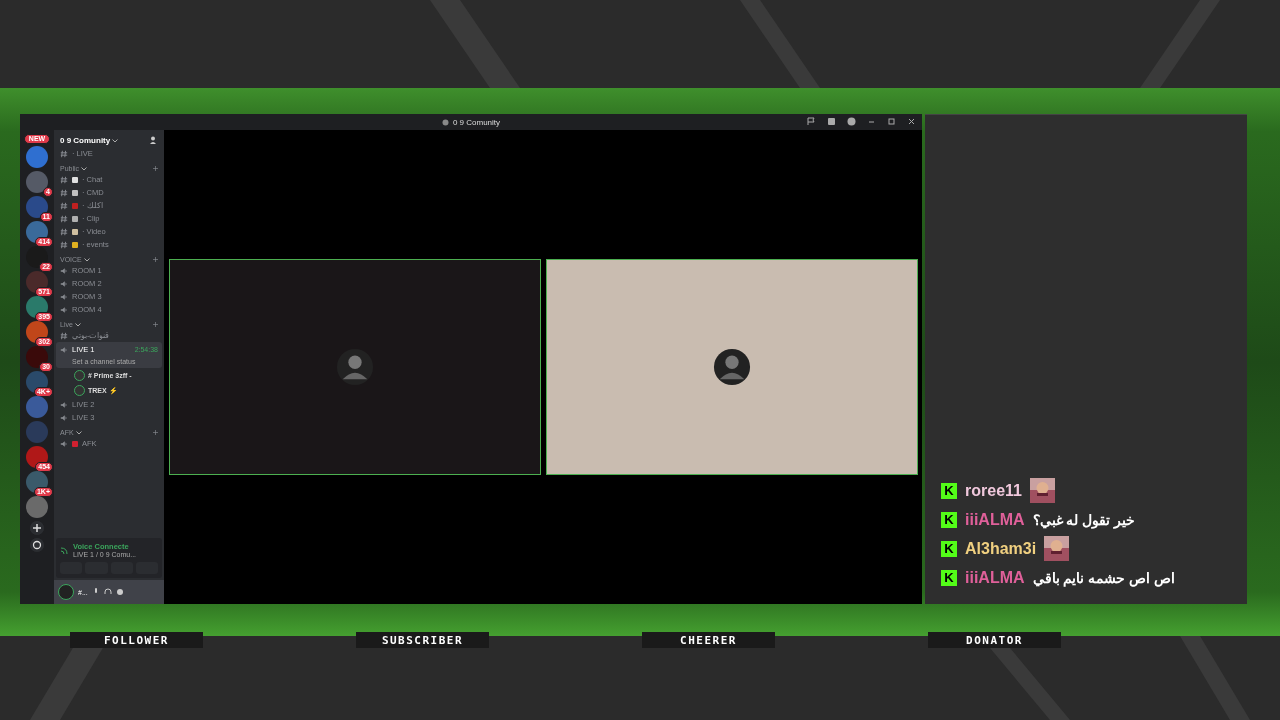 The height and width of the screenshot is (720, 1280). Describe the element at coordinates (994, 640) in the screenshot. I see `alert-label: DONATOR` at that location.